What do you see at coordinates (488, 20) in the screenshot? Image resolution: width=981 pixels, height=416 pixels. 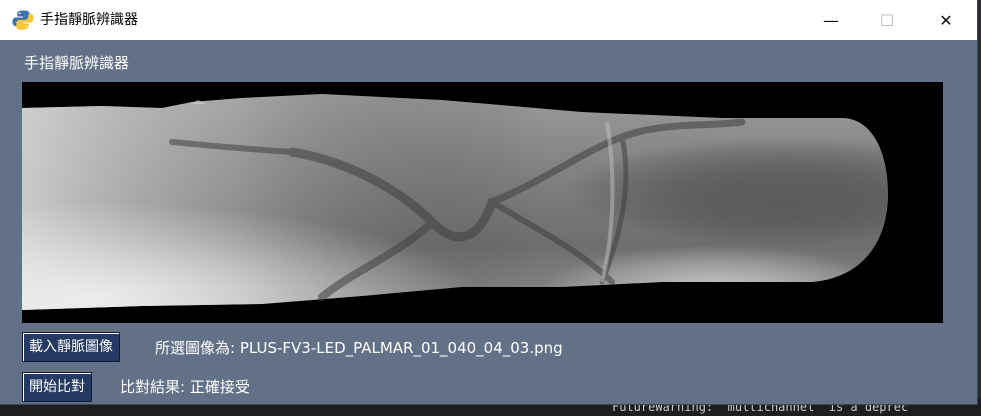 I see `title-bar: 手指靜脈辨識器 — ☐ ✕` at bounding box center [488, 20].